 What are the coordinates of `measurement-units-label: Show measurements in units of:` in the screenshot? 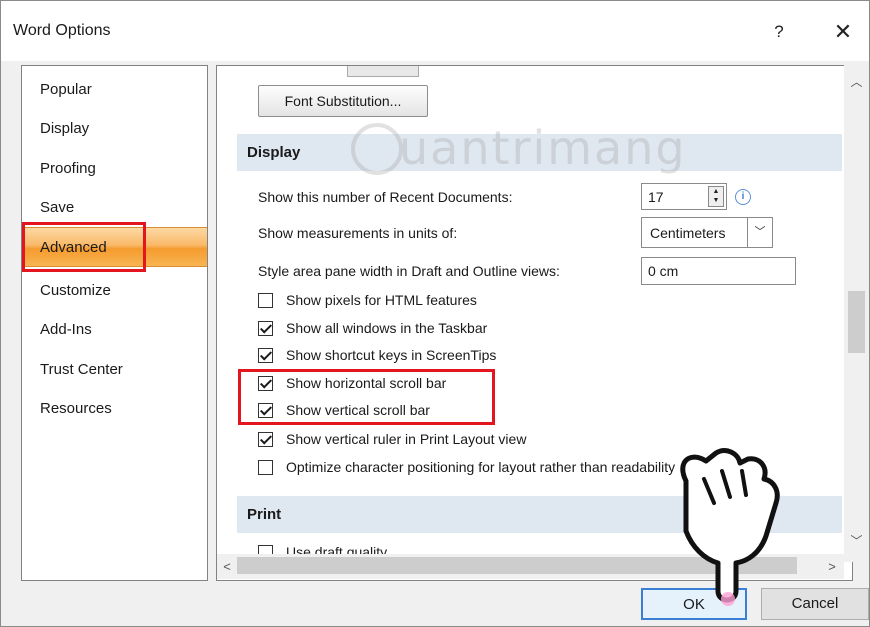 It's located at (358, 233).